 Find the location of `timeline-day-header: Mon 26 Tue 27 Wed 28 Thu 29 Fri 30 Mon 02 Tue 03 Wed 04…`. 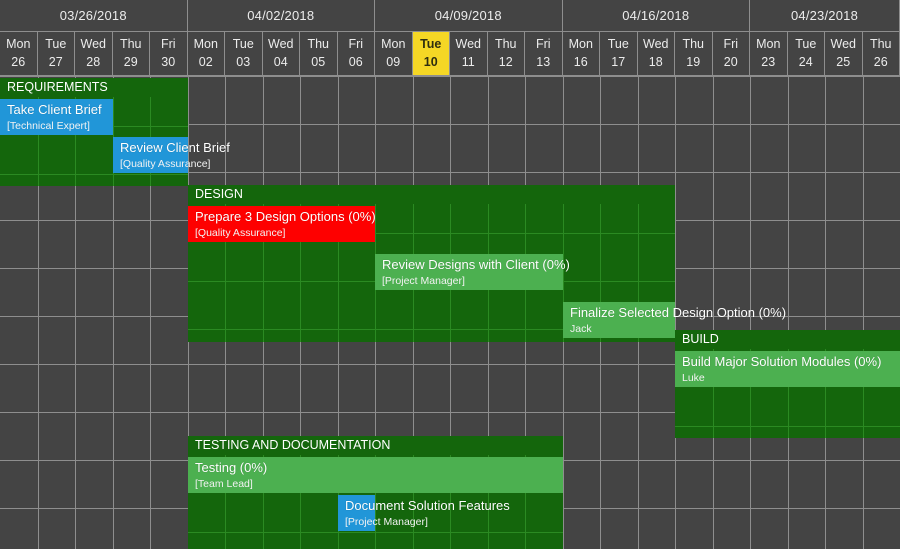

timeline-day-header: Mon 26 Tue 27 Wed 28 Thu 29 Fri 30 Mon 02 Tue 03 Wed 04… is located at coordinates (450, 54).